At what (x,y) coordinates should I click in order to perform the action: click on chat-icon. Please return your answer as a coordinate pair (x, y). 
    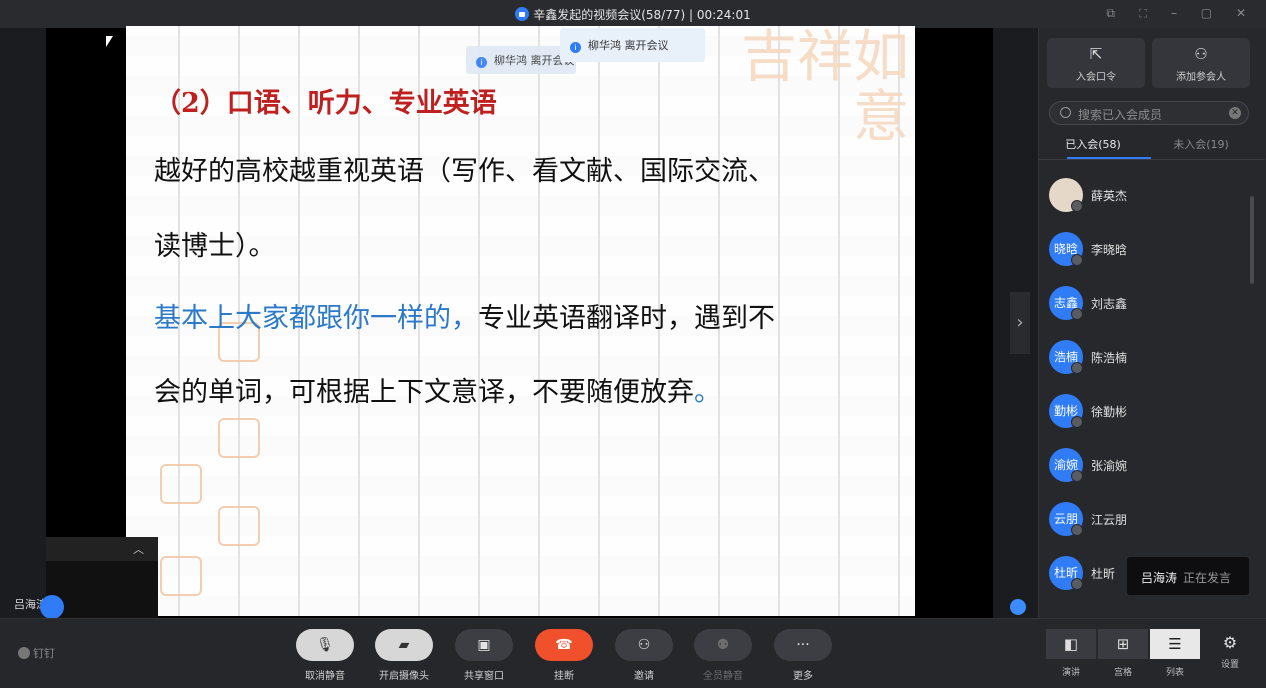
    Looking at the image, I should click on (1018, 607).